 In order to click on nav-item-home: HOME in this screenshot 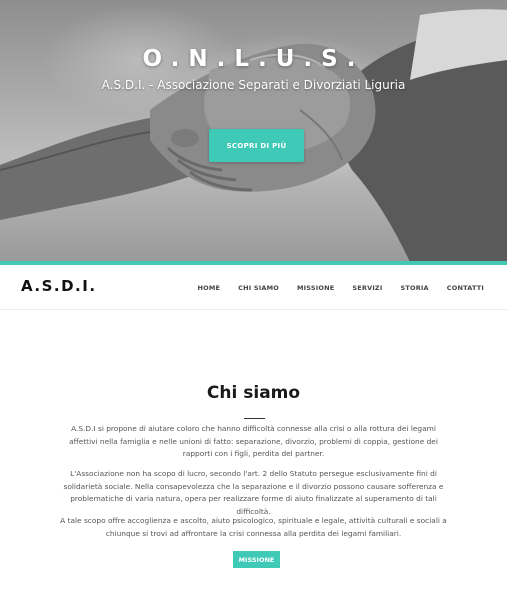, I will do `click(208, 288)`.